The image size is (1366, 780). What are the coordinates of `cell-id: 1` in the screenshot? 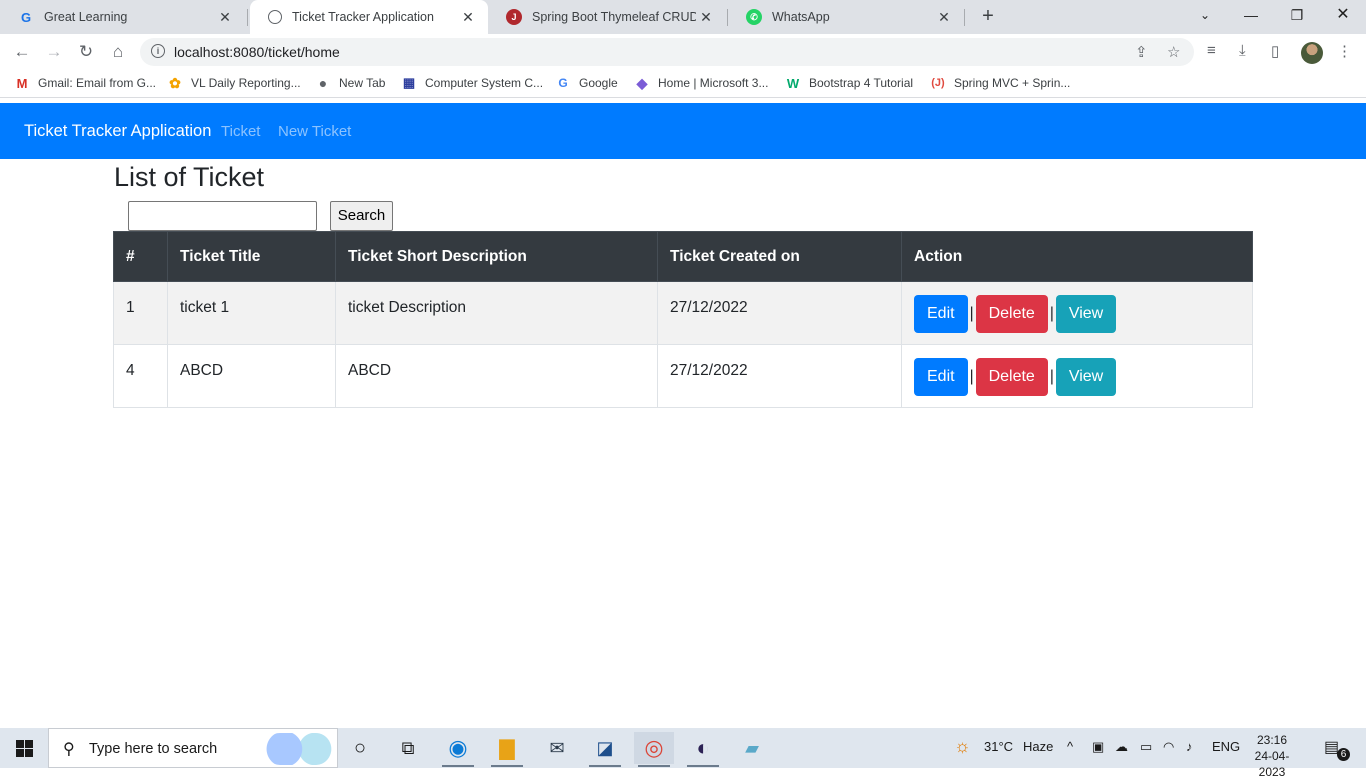 It's located at (140, 313).